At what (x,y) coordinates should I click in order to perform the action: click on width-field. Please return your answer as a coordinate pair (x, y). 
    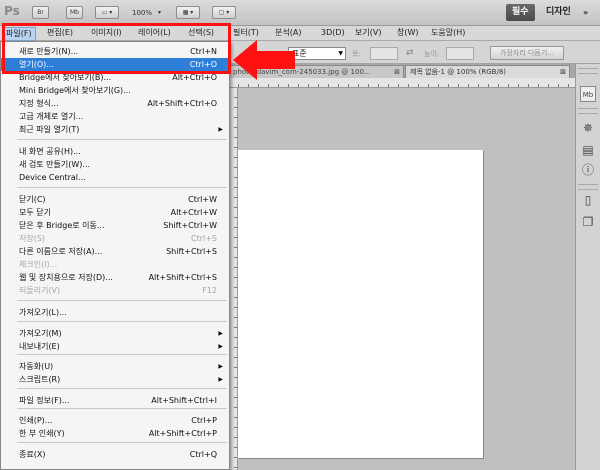
    Looking at the image, I should click on (384, 53).